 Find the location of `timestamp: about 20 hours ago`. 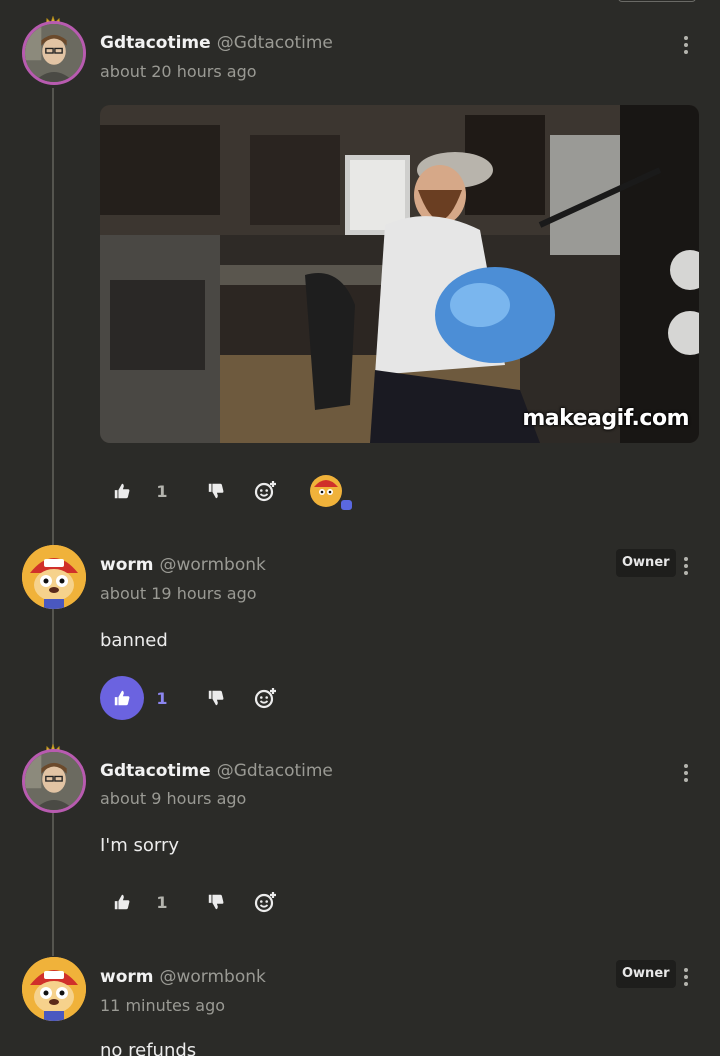

timestamp: about 20 hours ago is located at coordinates (178, 71).